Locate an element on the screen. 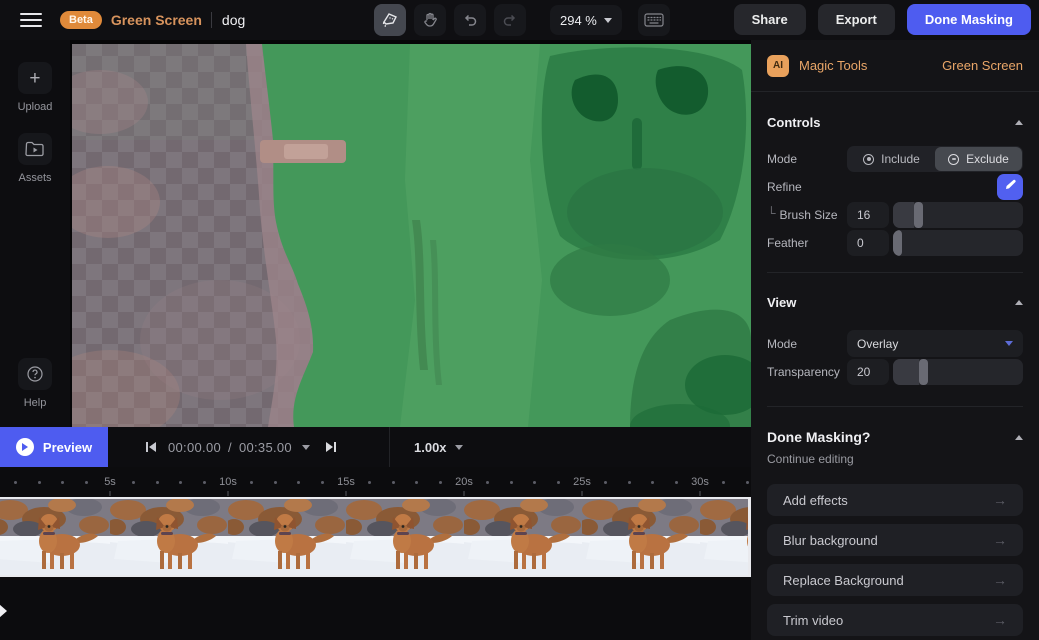 The width and height of the screenshot is (1039, 640). upload-label: Upload is located at coordinates (35, 107).